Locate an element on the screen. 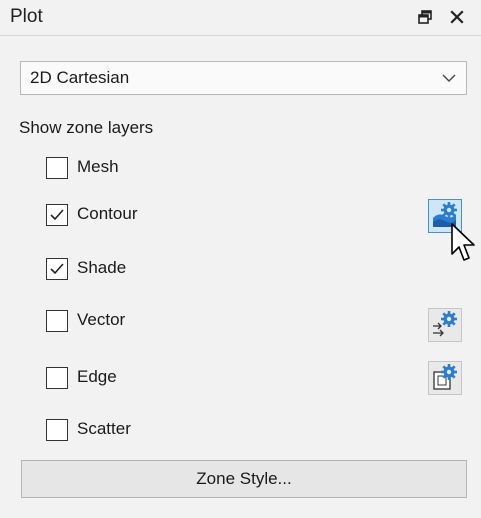 The width and height of the screenshot is (481, 518). scatter-label: Scatter is located at coordinates (104, 429).